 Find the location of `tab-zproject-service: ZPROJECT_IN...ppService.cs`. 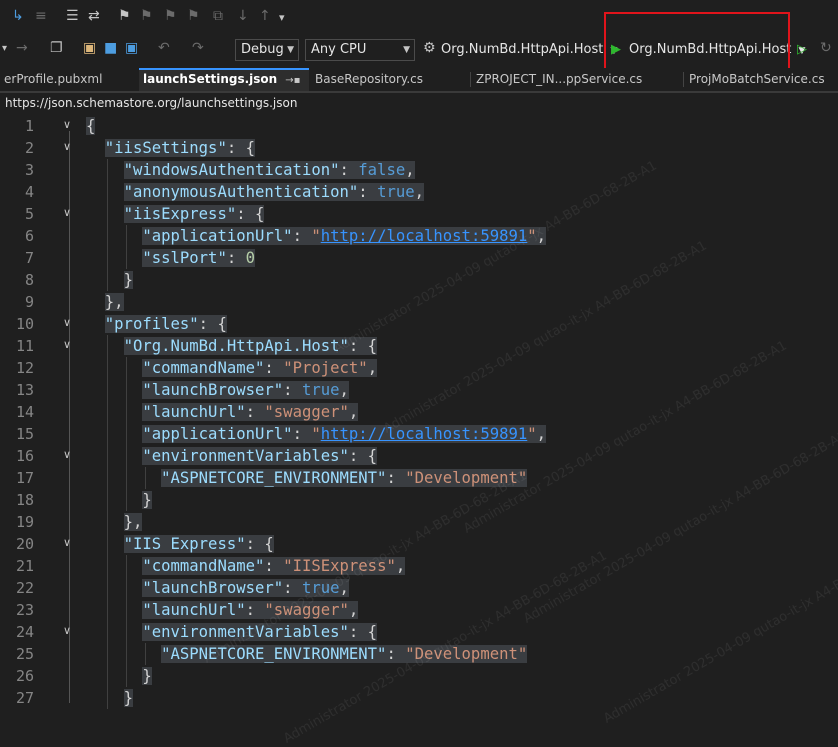

tab-zproject-service: ZPROJECT_IN...ppService.cs is located at coordinates (579, 79).